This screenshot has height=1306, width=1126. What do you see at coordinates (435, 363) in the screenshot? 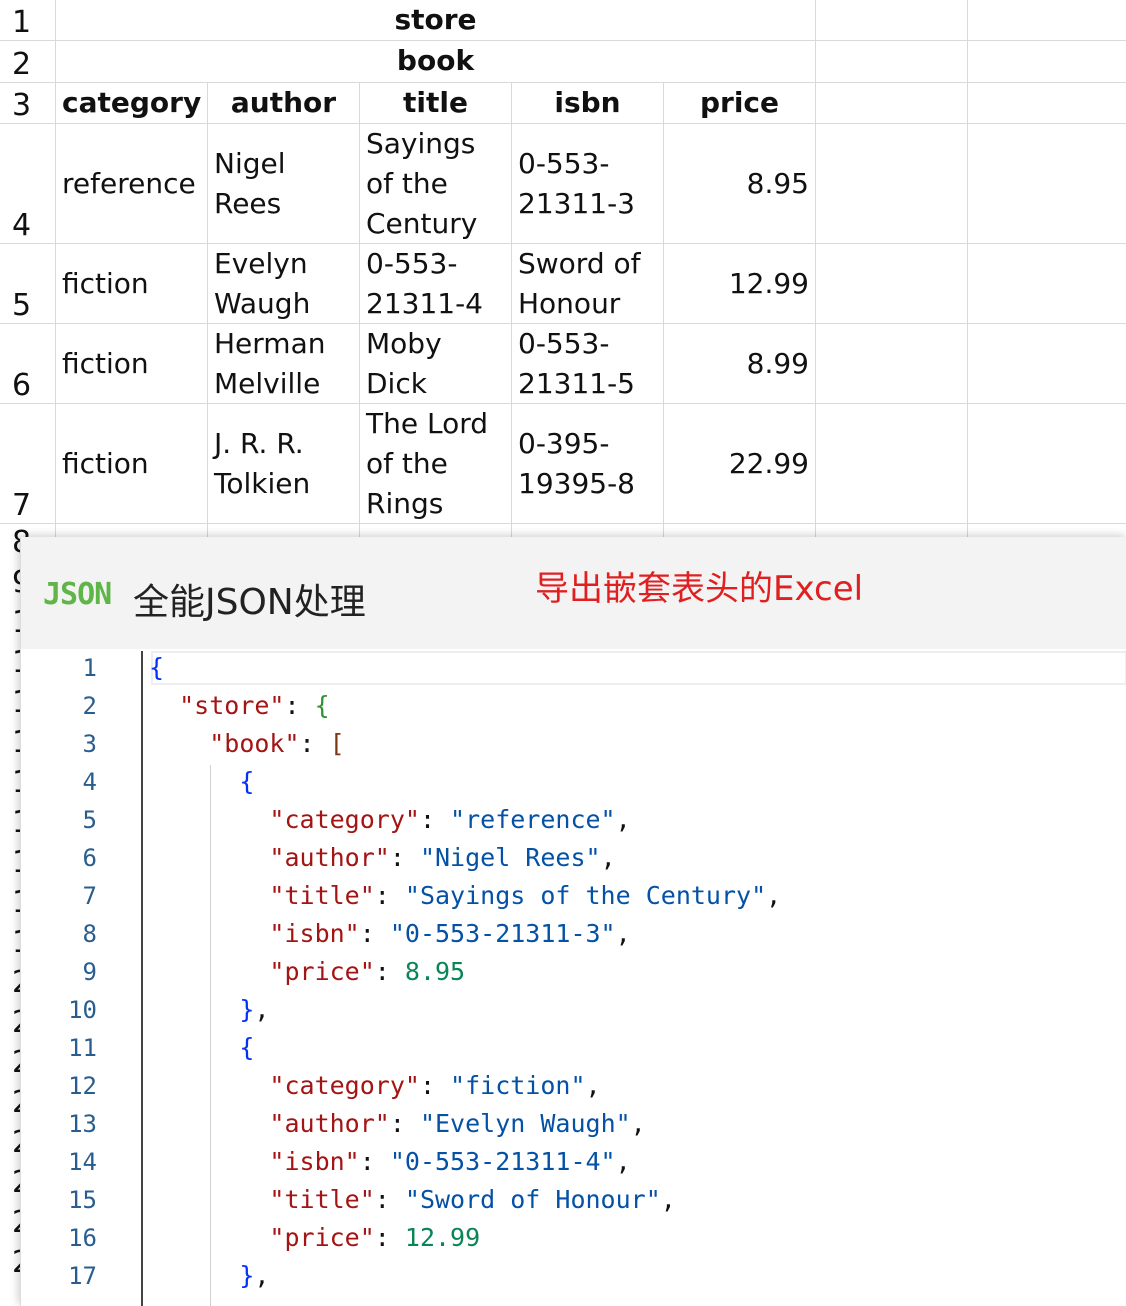
I see `cell-title: Moby Dick` at bounding box center [435, 363].